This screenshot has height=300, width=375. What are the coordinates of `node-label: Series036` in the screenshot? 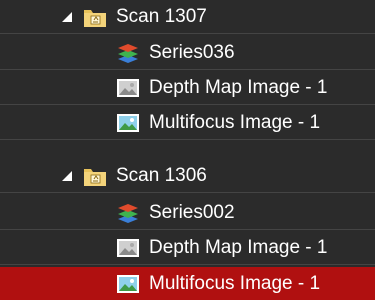 It's located at (192, 52).